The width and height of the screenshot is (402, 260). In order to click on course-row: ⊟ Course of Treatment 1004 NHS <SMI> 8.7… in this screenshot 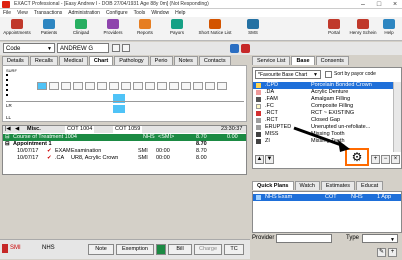, I will do `click(124, 137)`.